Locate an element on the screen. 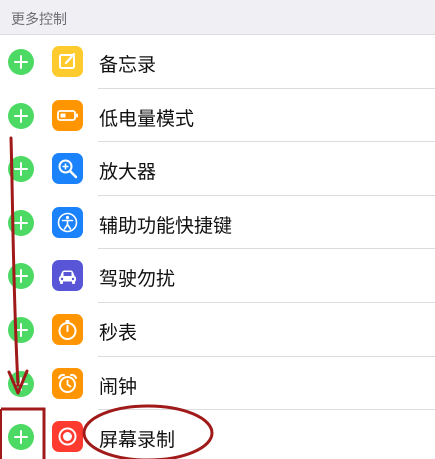  control-label: 屏幕录制 is located at coordinates (137, 440).